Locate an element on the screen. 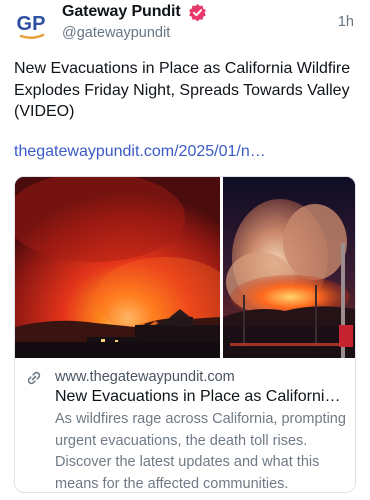  avatar: GP is located at coordinates (32, 24).